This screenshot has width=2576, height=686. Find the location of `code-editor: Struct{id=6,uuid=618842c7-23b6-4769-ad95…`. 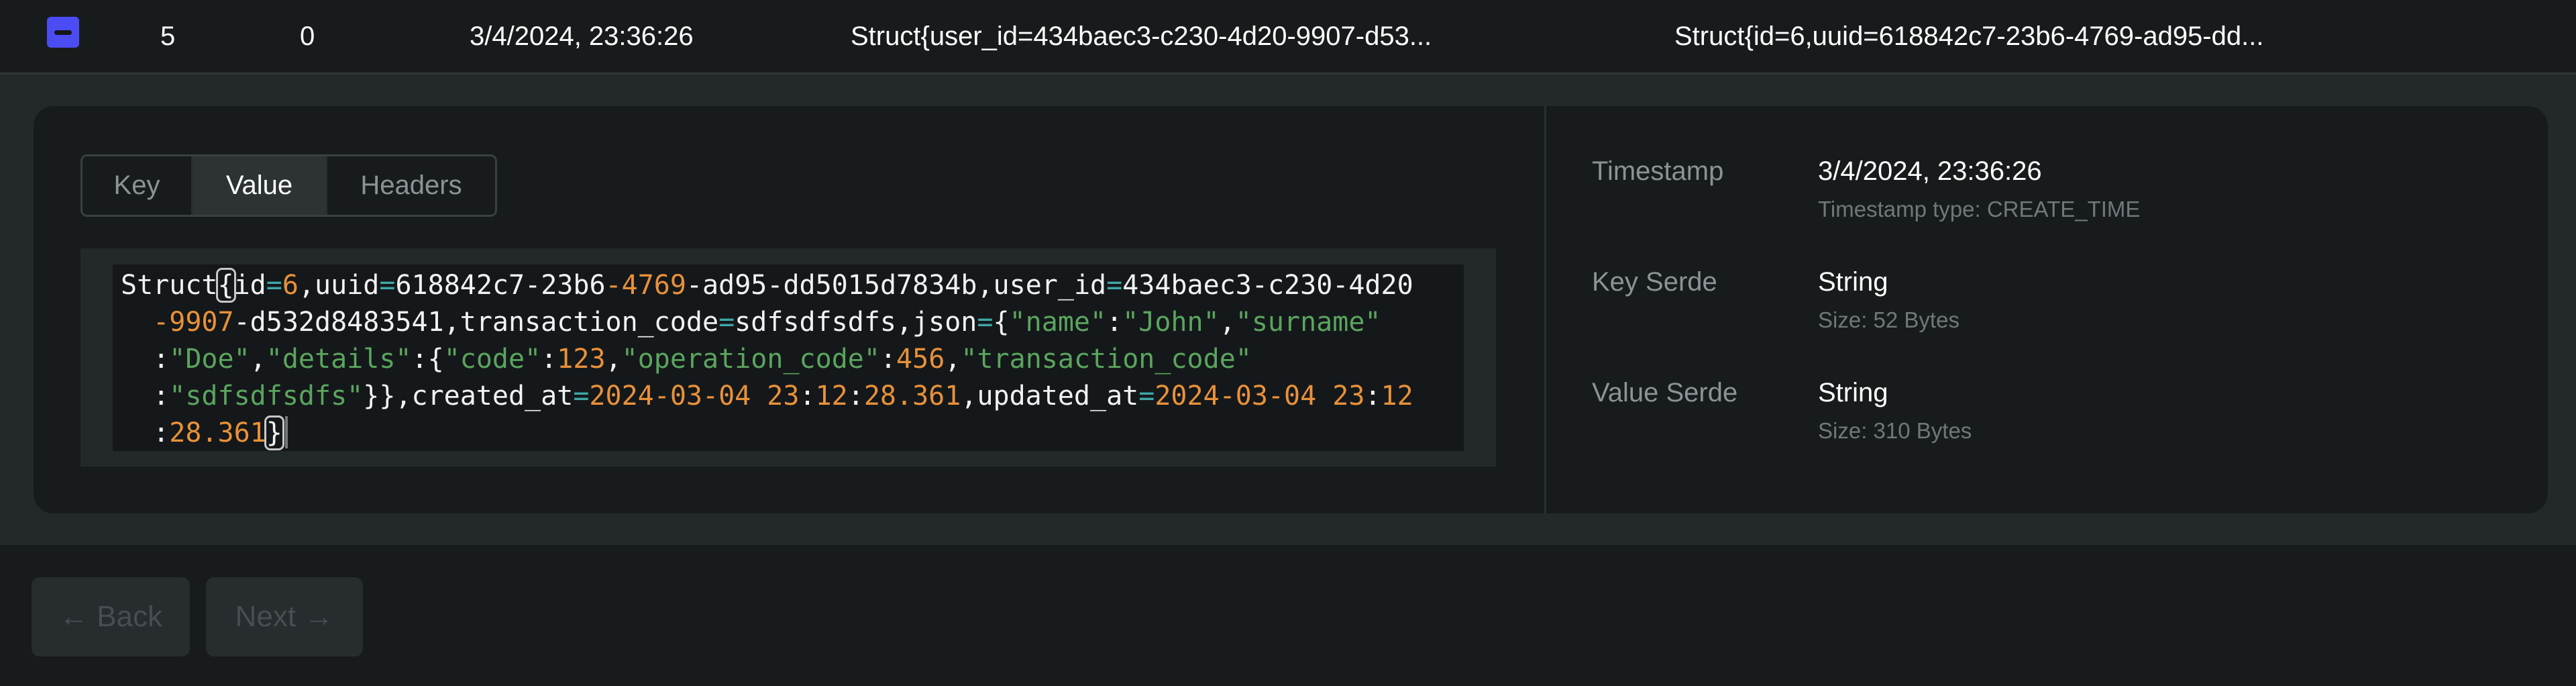

code-editor: Struct{id=6,uuid=618842c7-23b6-4769-ad95… is located at coordinates (788, 358).